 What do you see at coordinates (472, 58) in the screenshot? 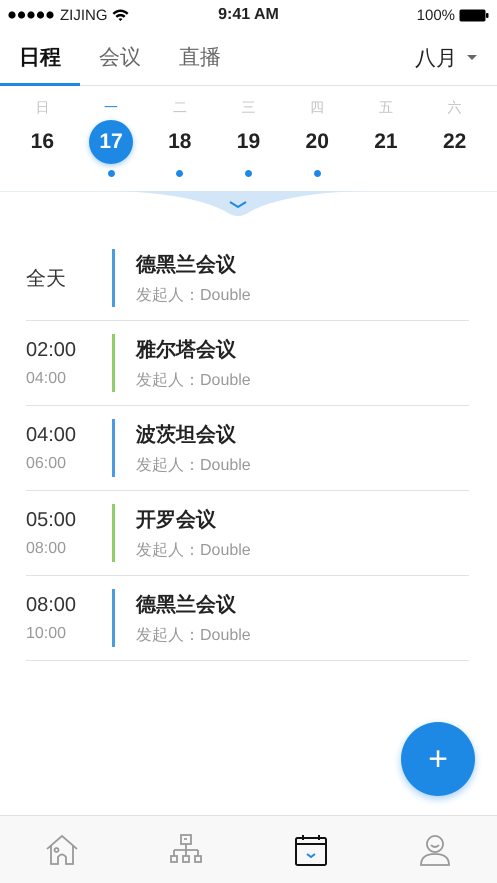
I see `caret-icon` at bounding box center [472, 58].